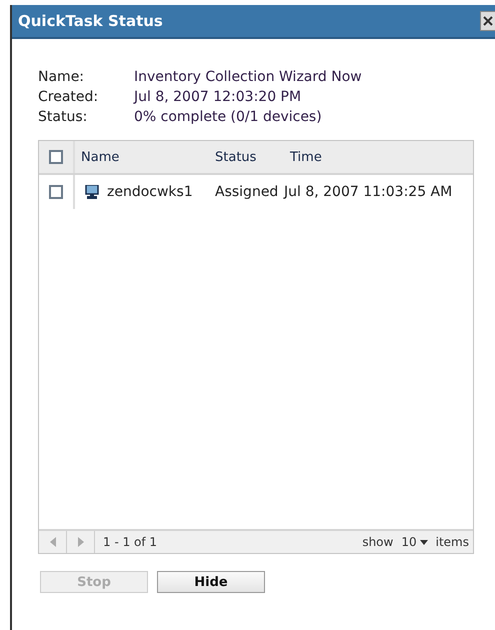 The image size is (495, 630). What do you see at coordinates (218, 97) in the screenshot?
I see `field-value: Jul 8, 2007 12:03:20 PM` at bounding box center [218, 97].